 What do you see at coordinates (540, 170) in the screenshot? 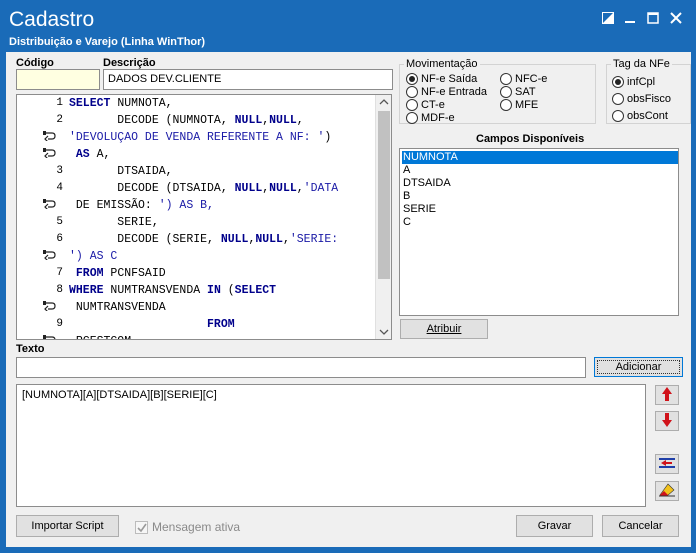
I see `campo-list-item: A` at bounding box center [540, 170].